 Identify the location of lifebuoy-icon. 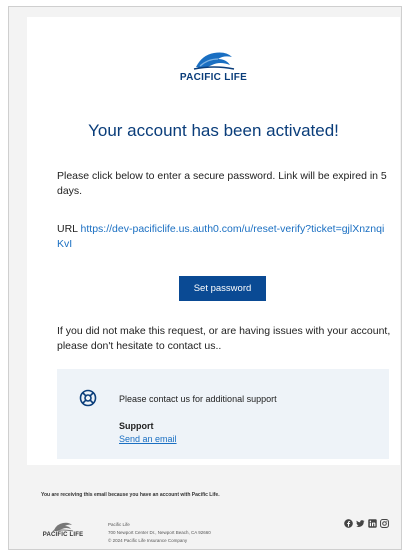
(88, 398).